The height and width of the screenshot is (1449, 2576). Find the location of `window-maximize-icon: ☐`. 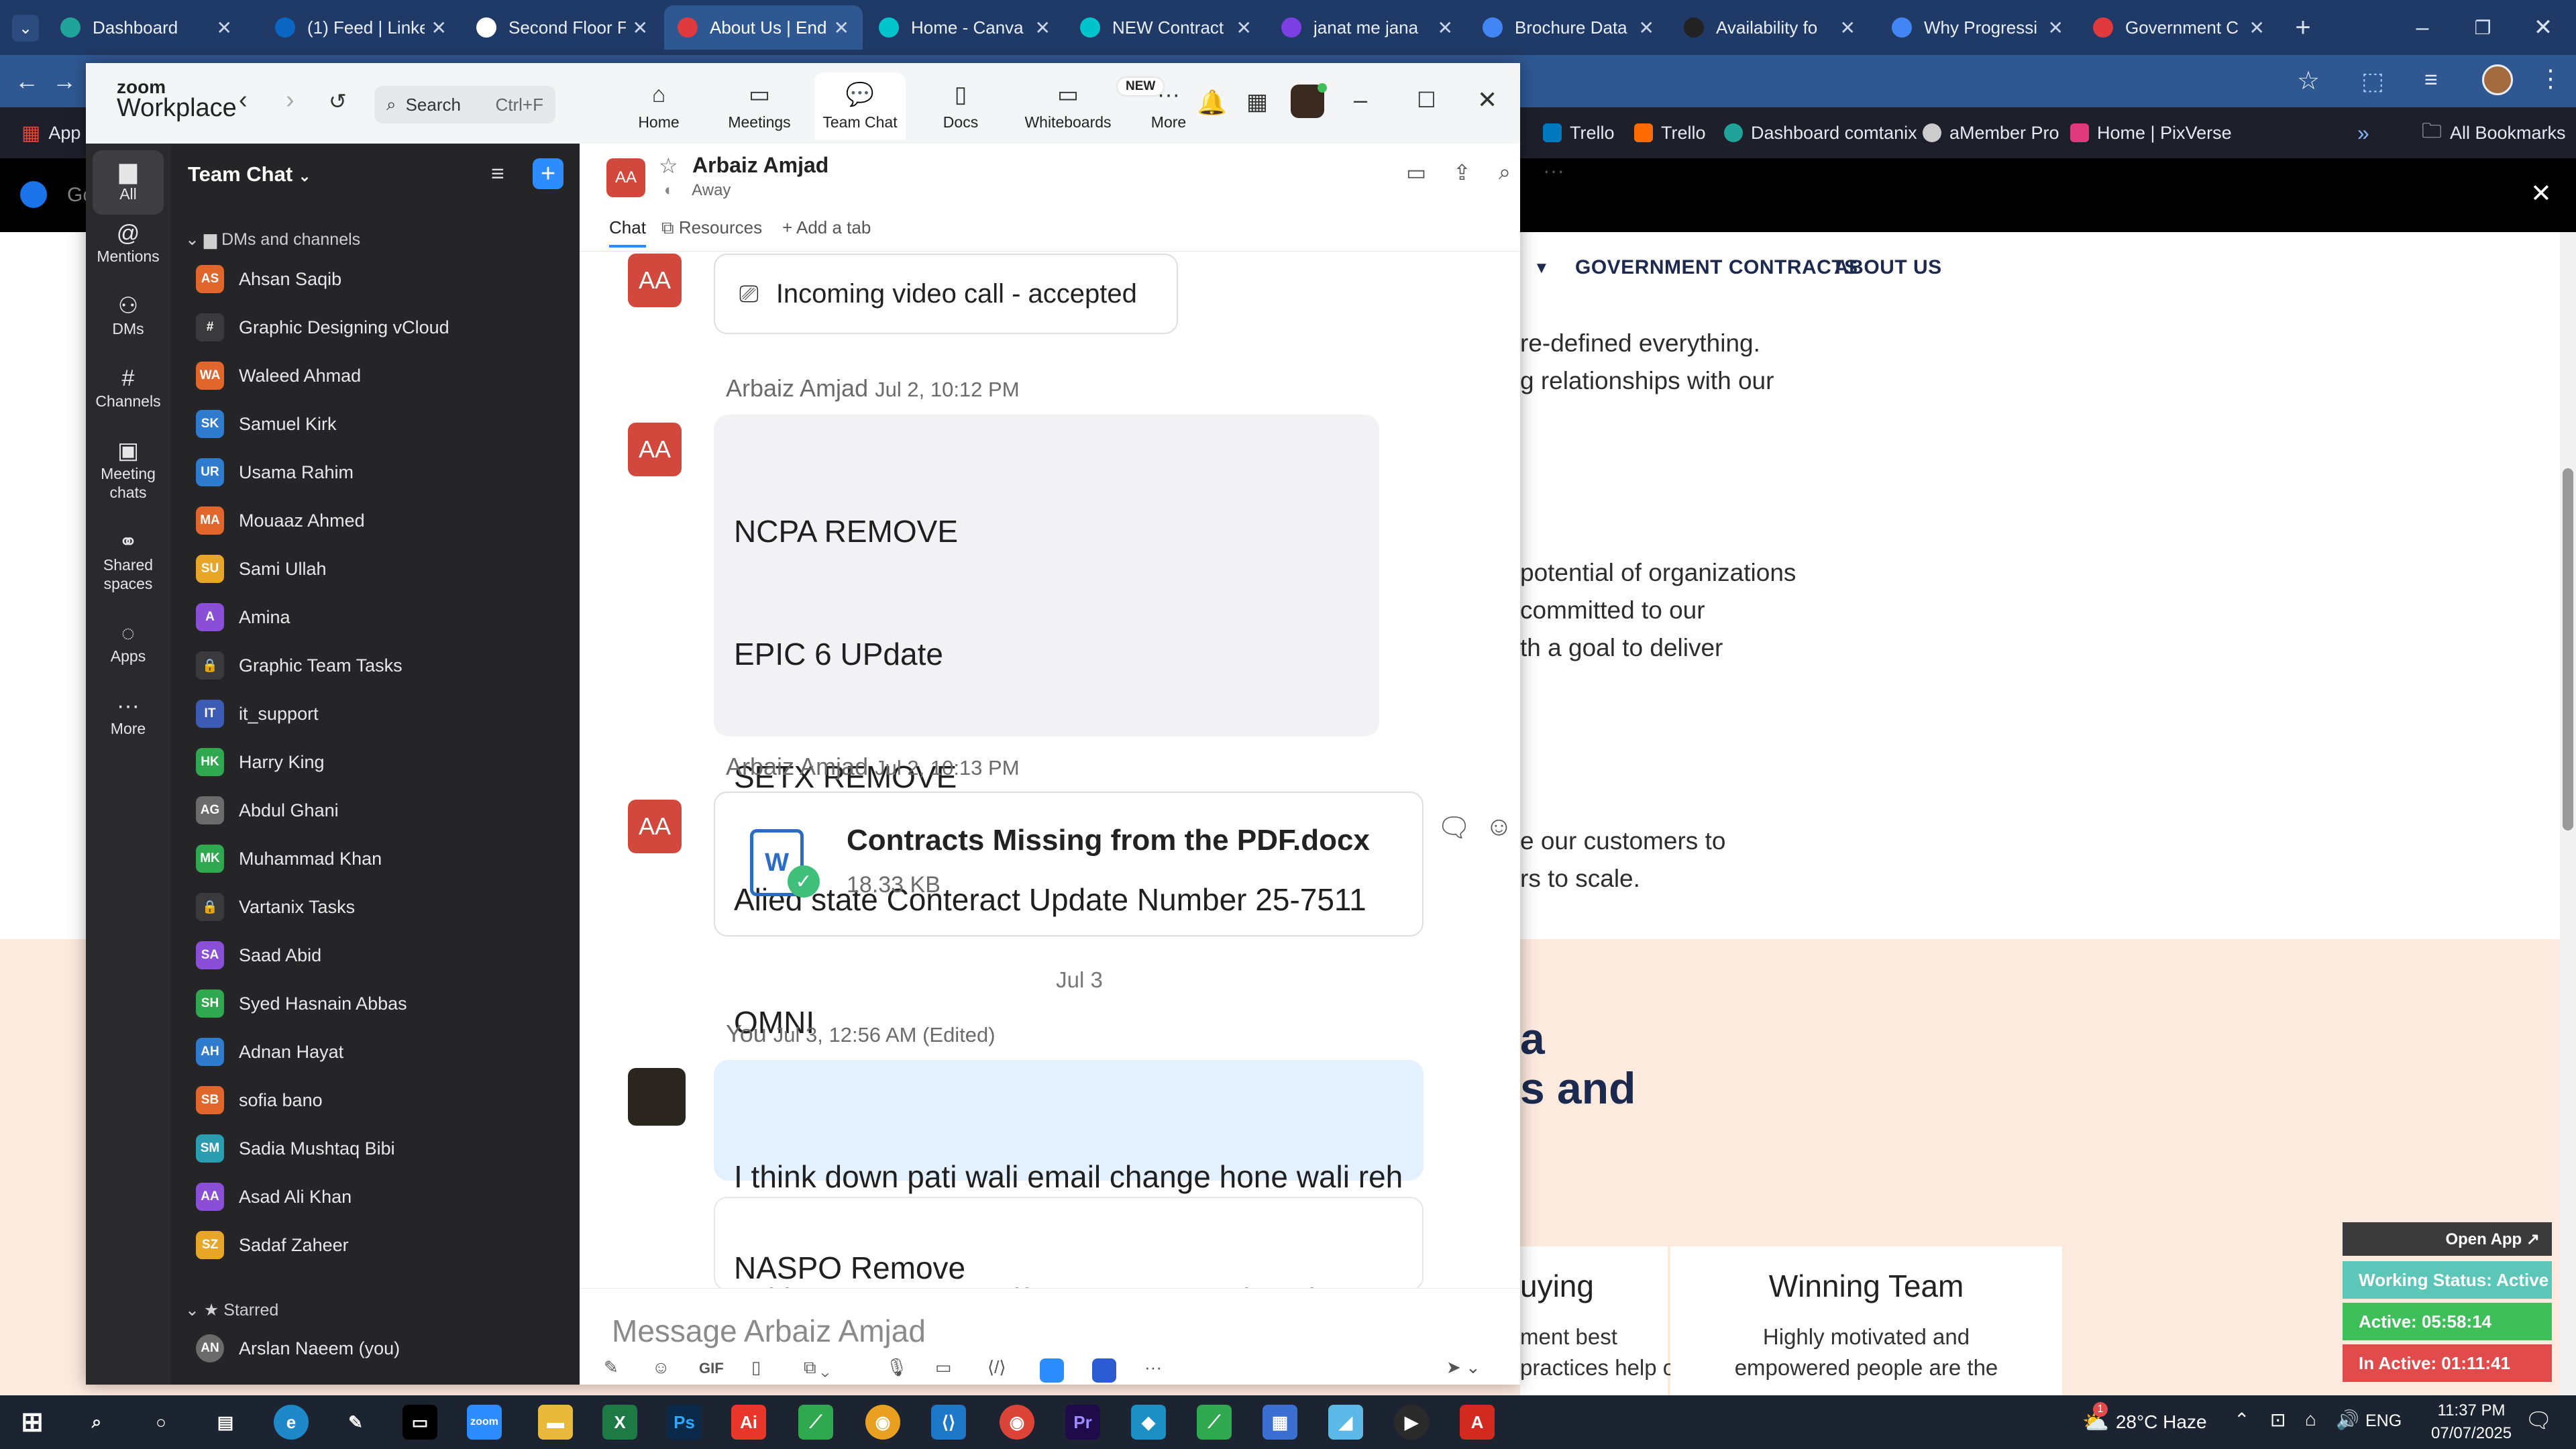

window-maximize-icon: ☐ is located at coordinates (1426, 100).